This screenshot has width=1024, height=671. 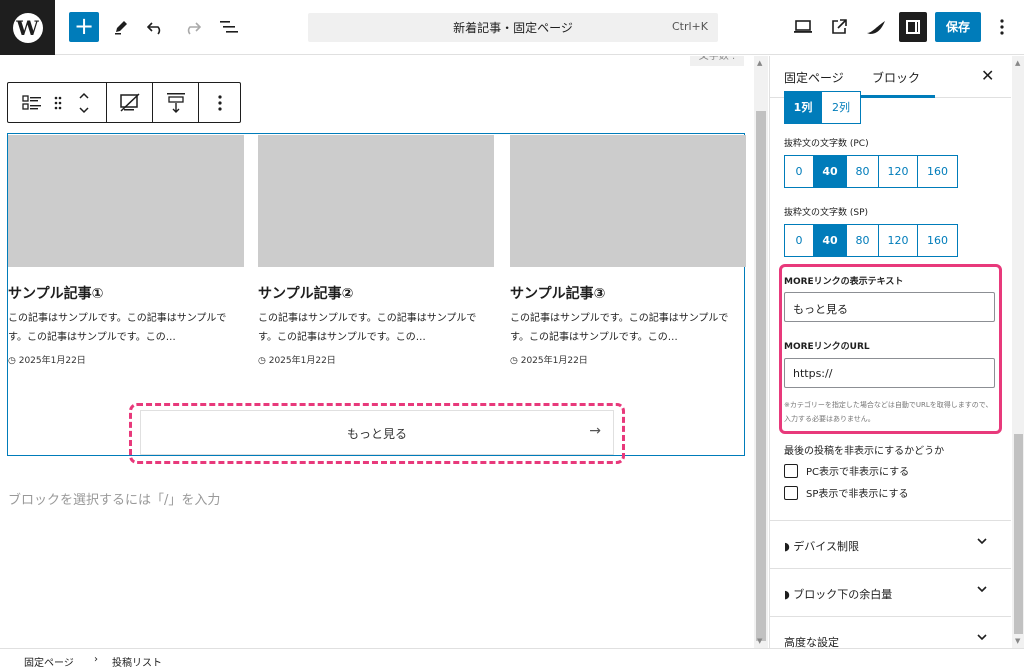 What do you see at coordinates (830, 240) in the screenshot?
I see `excerpt-sp-option: 40` at bounding box center [830, 240].